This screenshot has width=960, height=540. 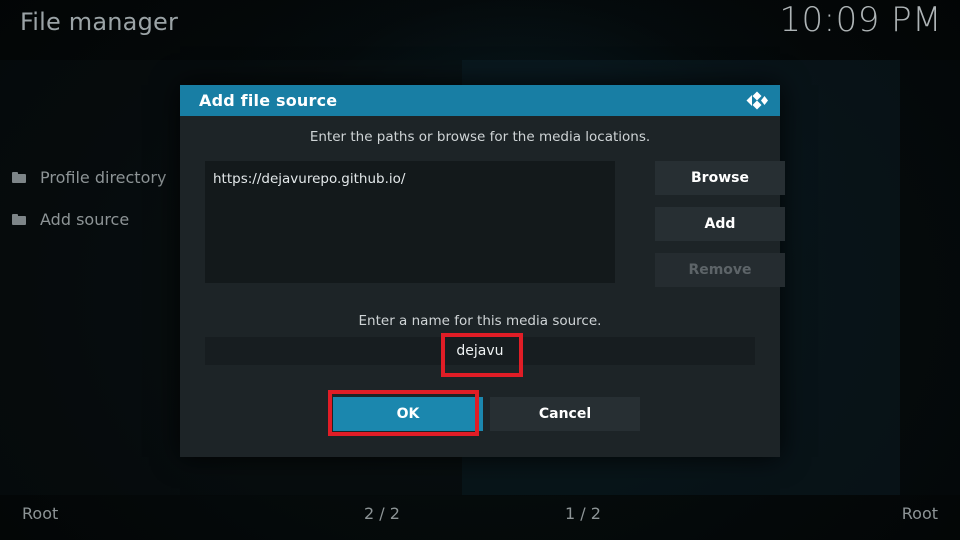 I want to click on background-panel-far, so click(x=930, y=277).